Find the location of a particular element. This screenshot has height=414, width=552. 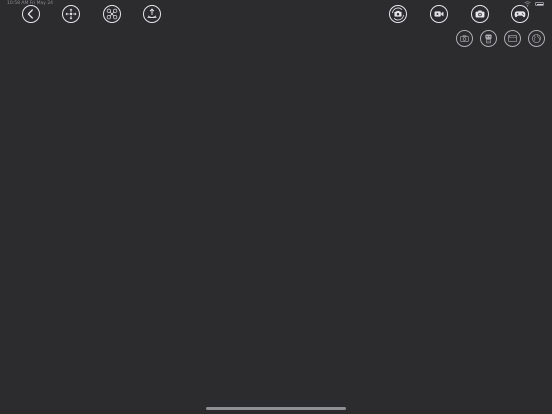

window-icon is located at coordinates (512, 38).